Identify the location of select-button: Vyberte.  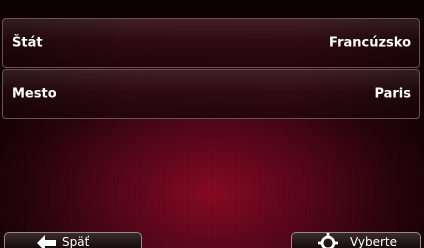
(356, 240).